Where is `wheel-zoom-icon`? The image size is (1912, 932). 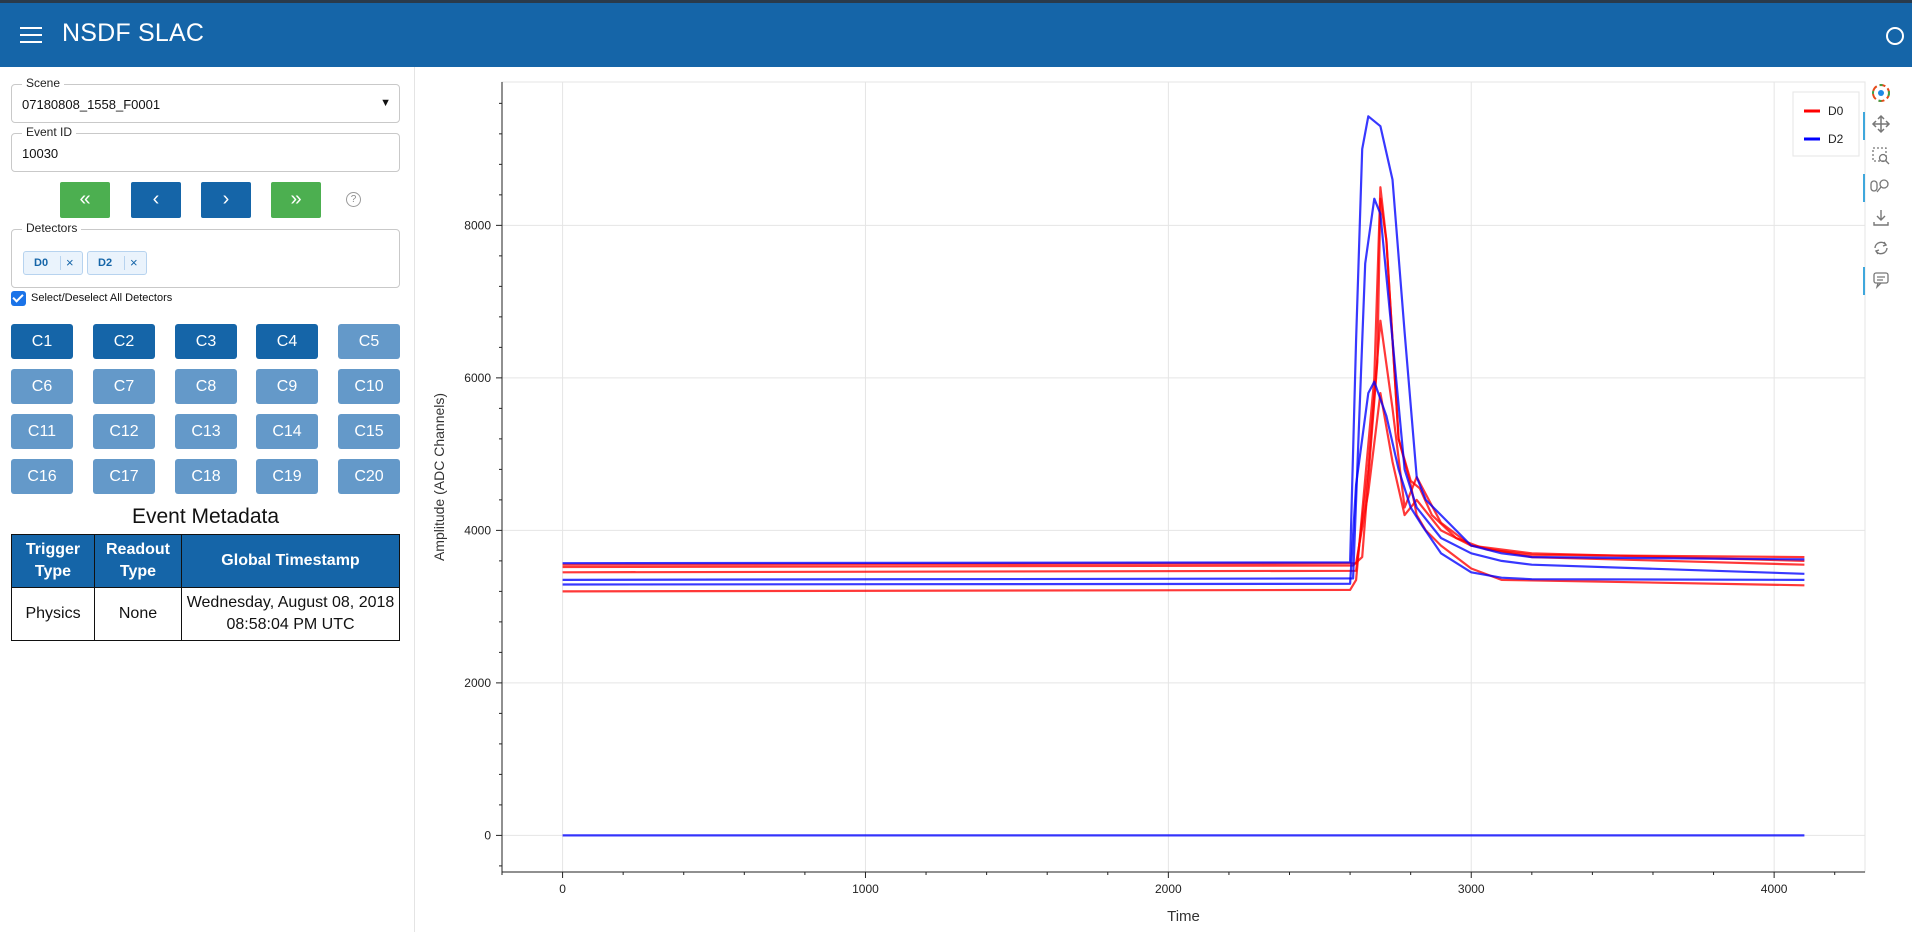 wheel-zoom-icon is located at coordinates (1879, 188).